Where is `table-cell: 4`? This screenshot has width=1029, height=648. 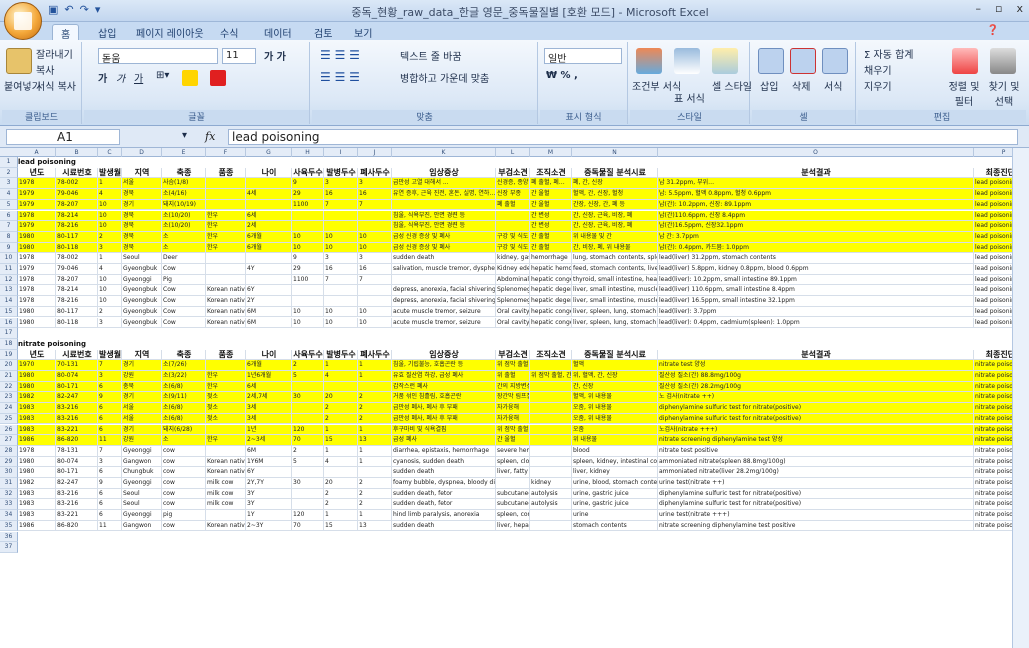
table-cell: 4 is located at coordinates (341, 376).